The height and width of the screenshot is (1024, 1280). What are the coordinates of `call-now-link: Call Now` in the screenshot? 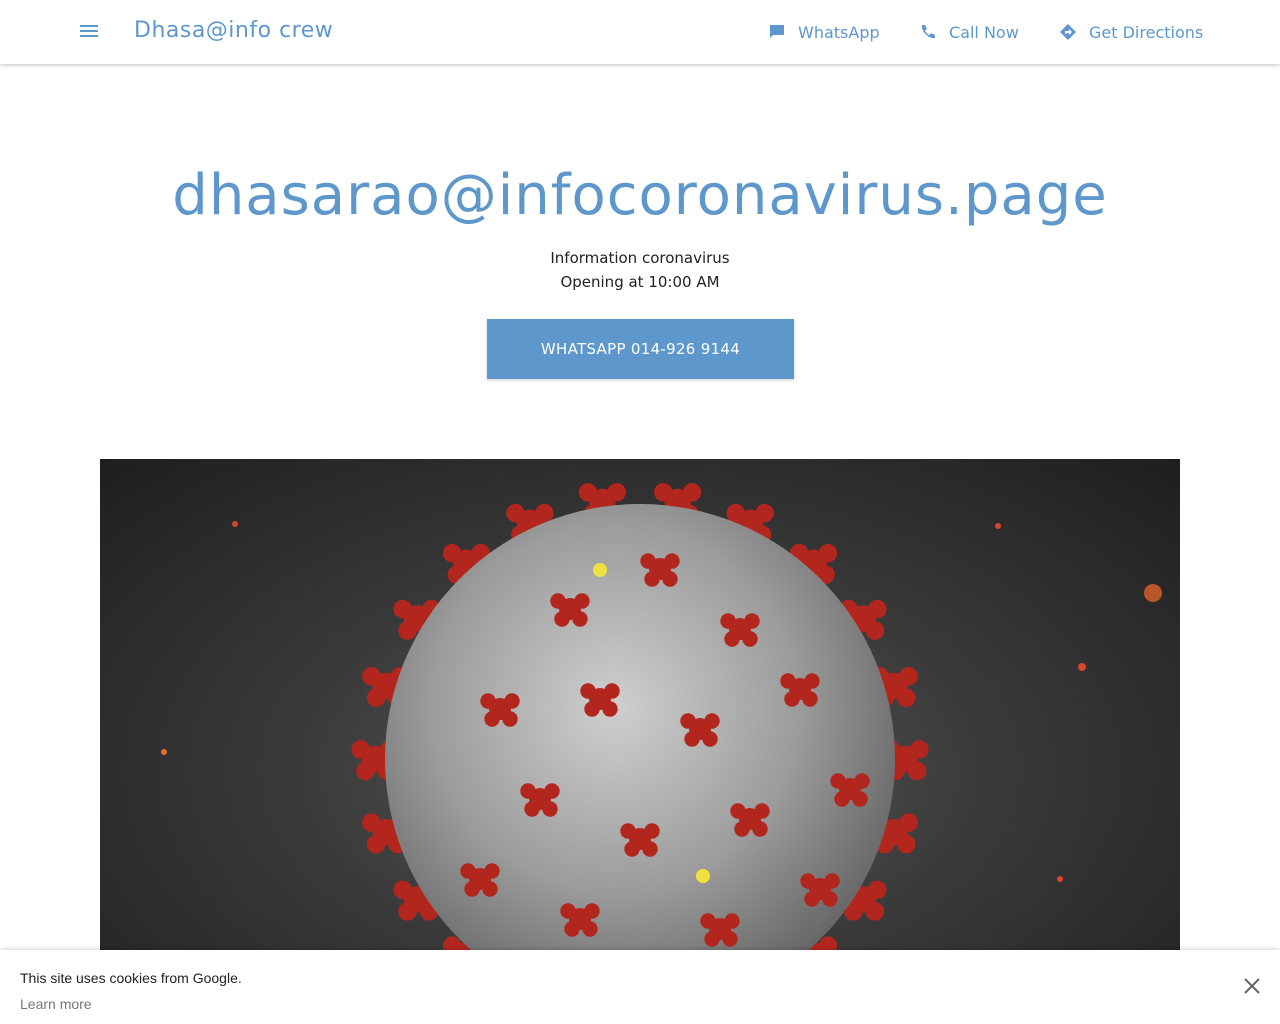 It's located at (969, 32).